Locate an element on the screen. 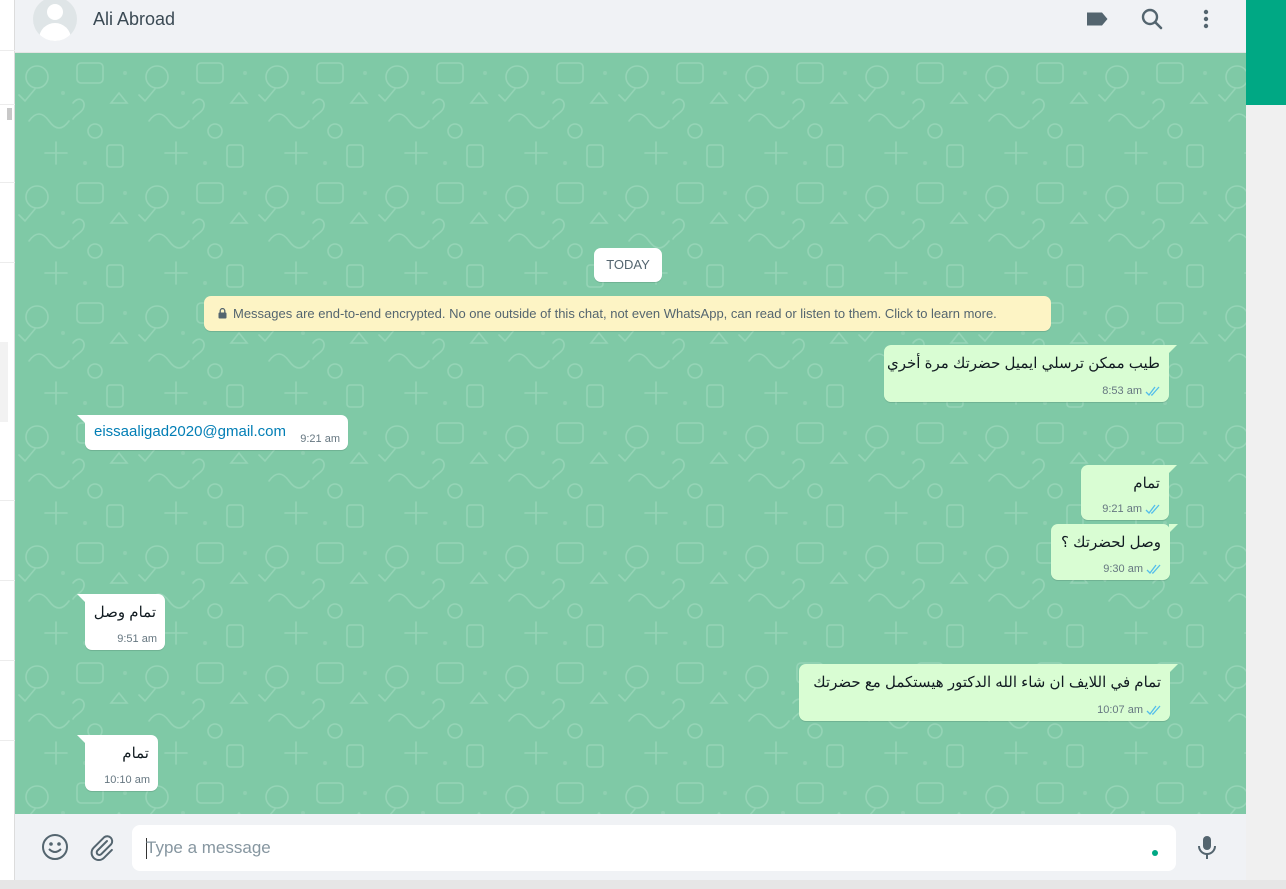 The image size is (1286, 889). message-bubble-incoming: تمام 10:10 am is located at coordinates (117, 763).